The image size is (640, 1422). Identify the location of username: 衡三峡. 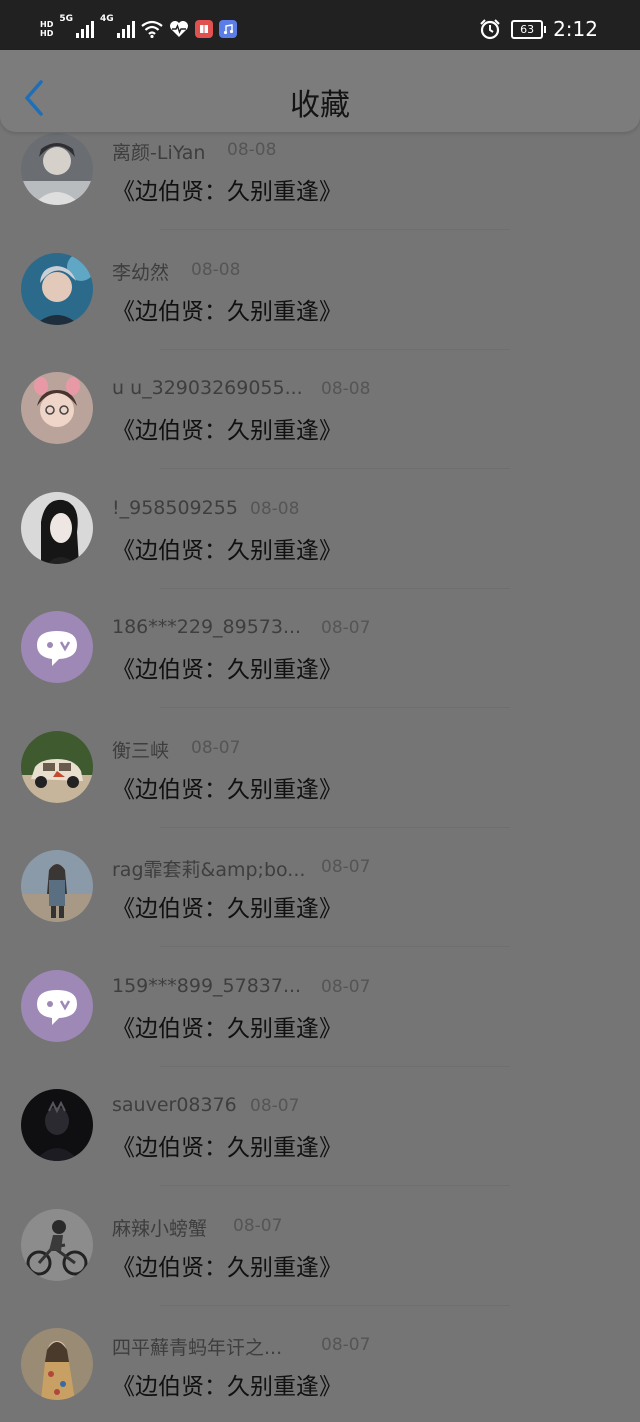
(141, 750).